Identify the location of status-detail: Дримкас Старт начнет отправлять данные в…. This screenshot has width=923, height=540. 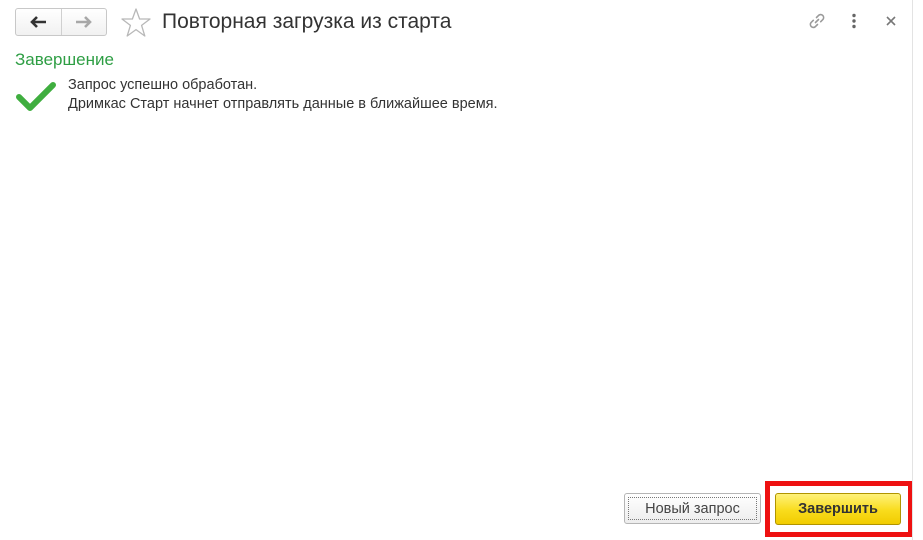
(283, 104).